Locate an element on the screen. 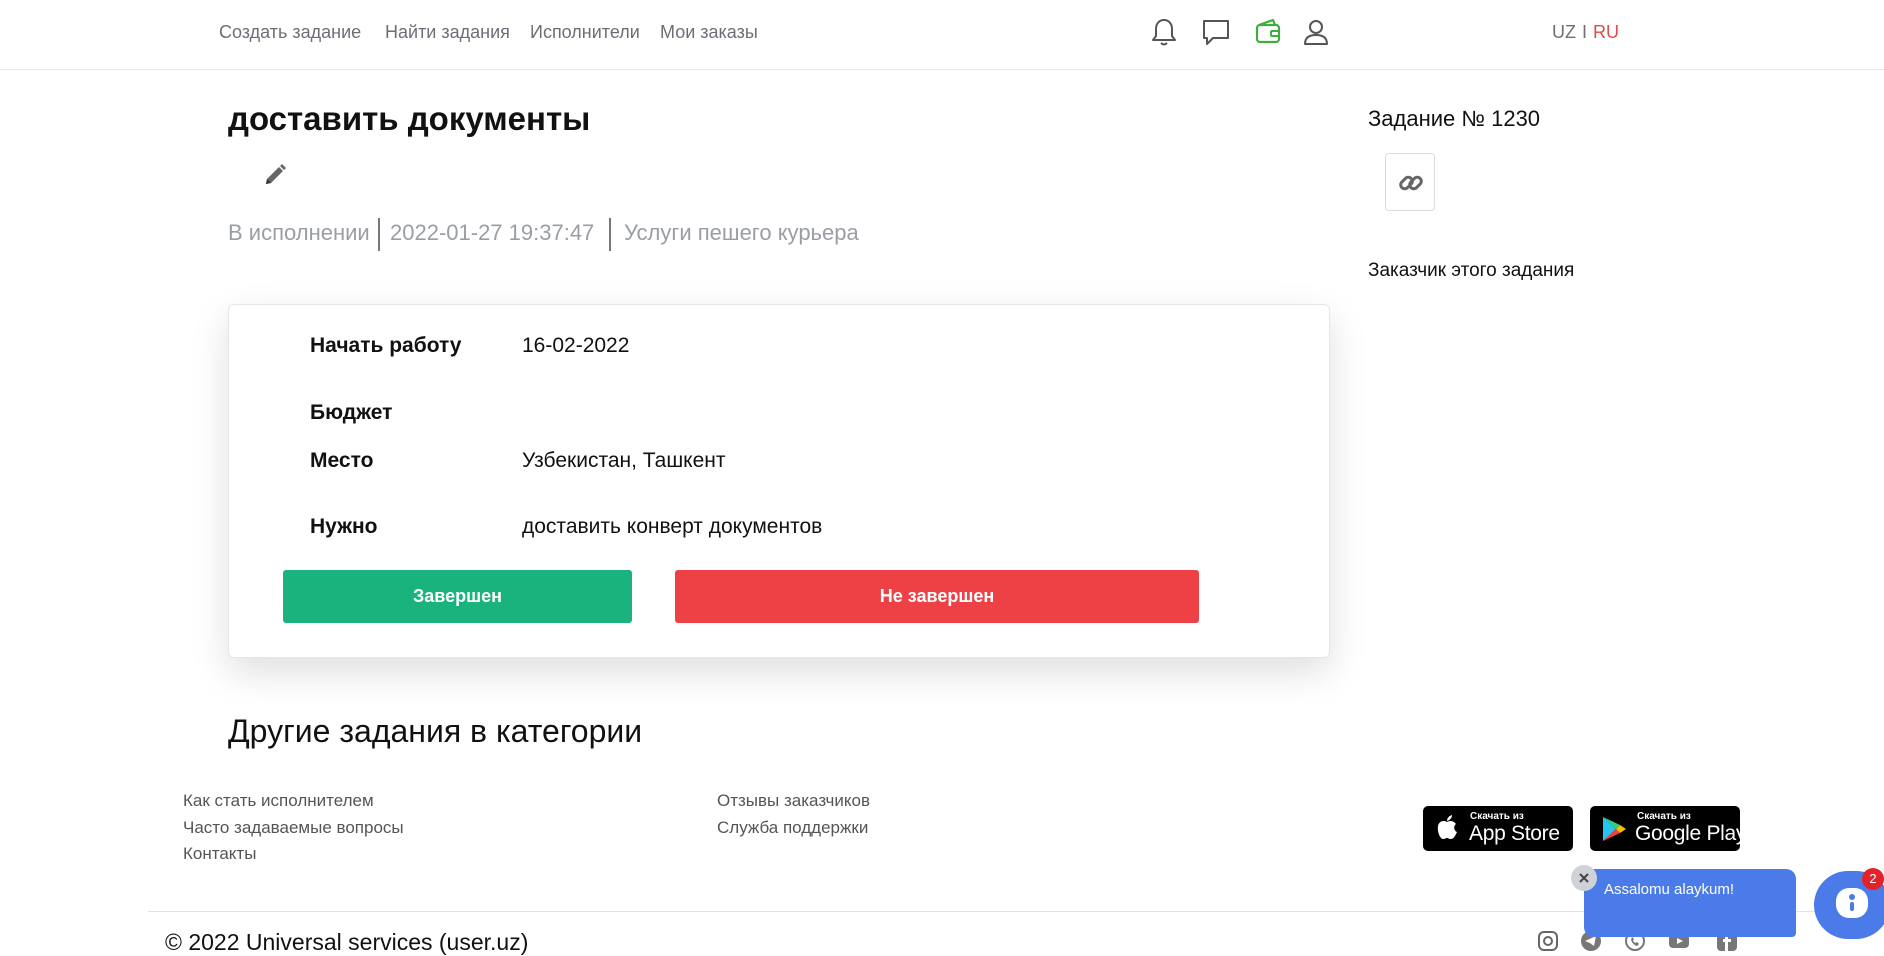 This screenshot has width=1884, height=956. not-complete-button: Не завершен is located at coordinates (937, 596).